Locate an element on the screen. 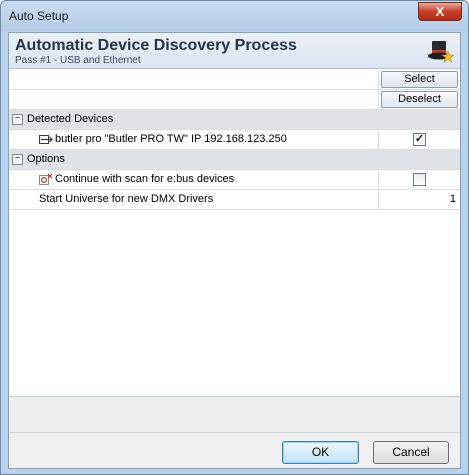  dialog-footer: OK Cancel is located at coordinates (234, 450).